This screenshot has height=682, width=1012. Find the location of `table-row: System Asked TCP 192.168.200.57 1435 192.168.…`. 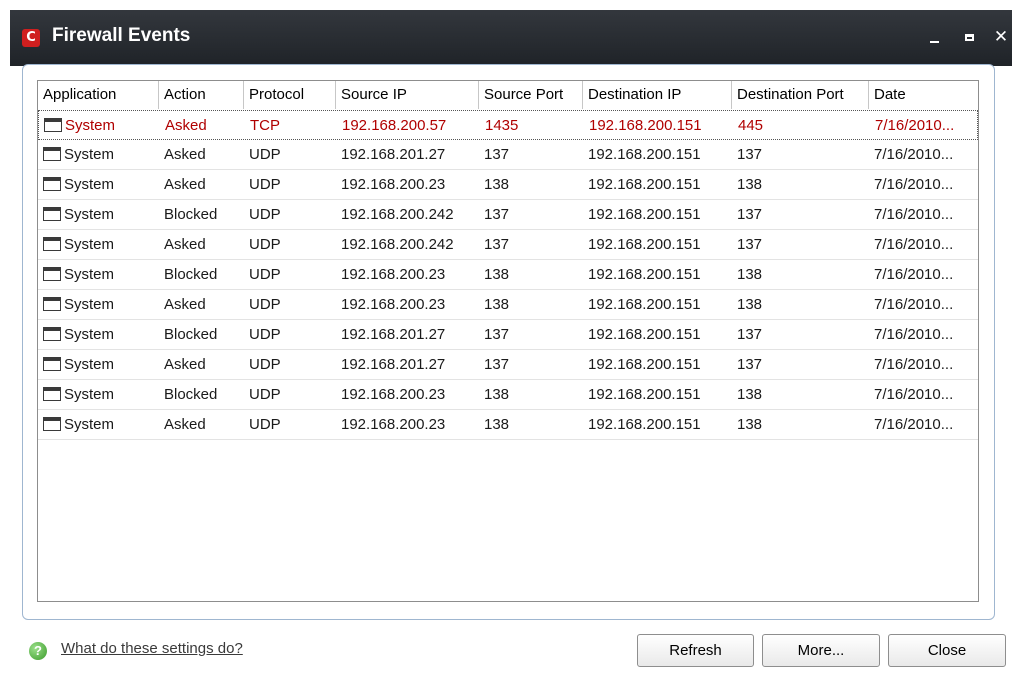

table-row: System Asked TCP 192.168.200.57 1435 192.168.… is located at coordinates (508, 125).